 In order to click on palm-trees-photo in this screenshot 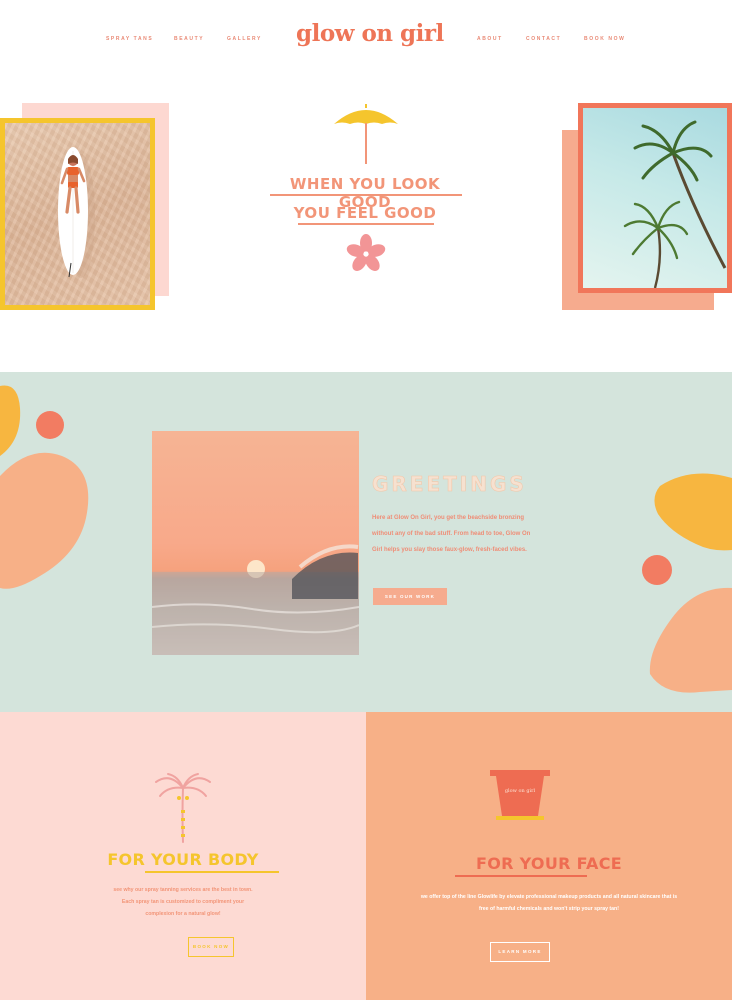, I will do `click(655, 198)`.